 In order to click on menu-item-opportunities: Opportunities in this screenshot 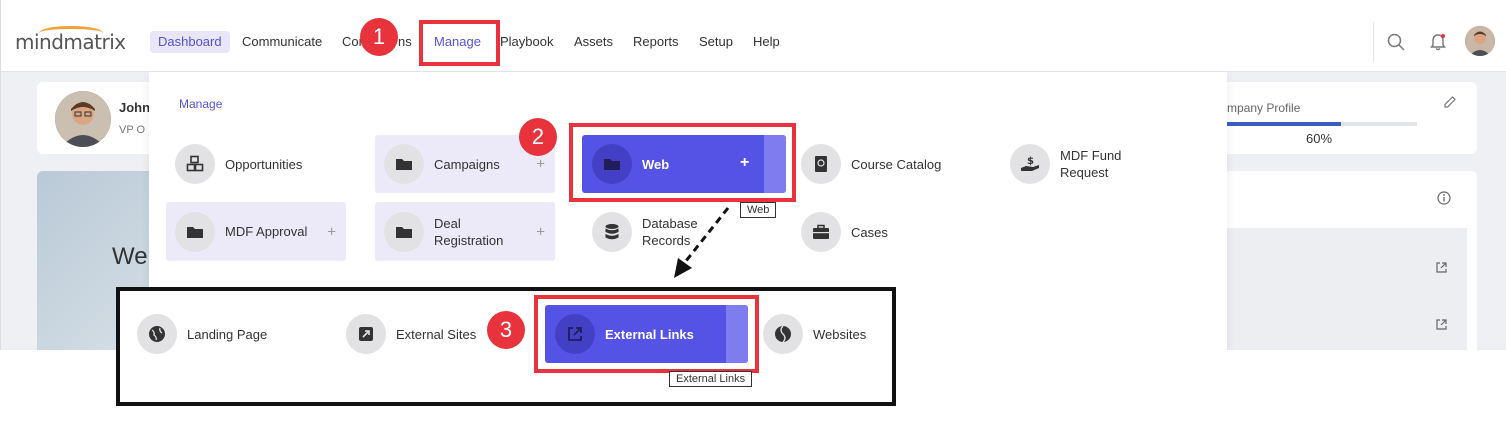, I will do `click(265, 164)`.